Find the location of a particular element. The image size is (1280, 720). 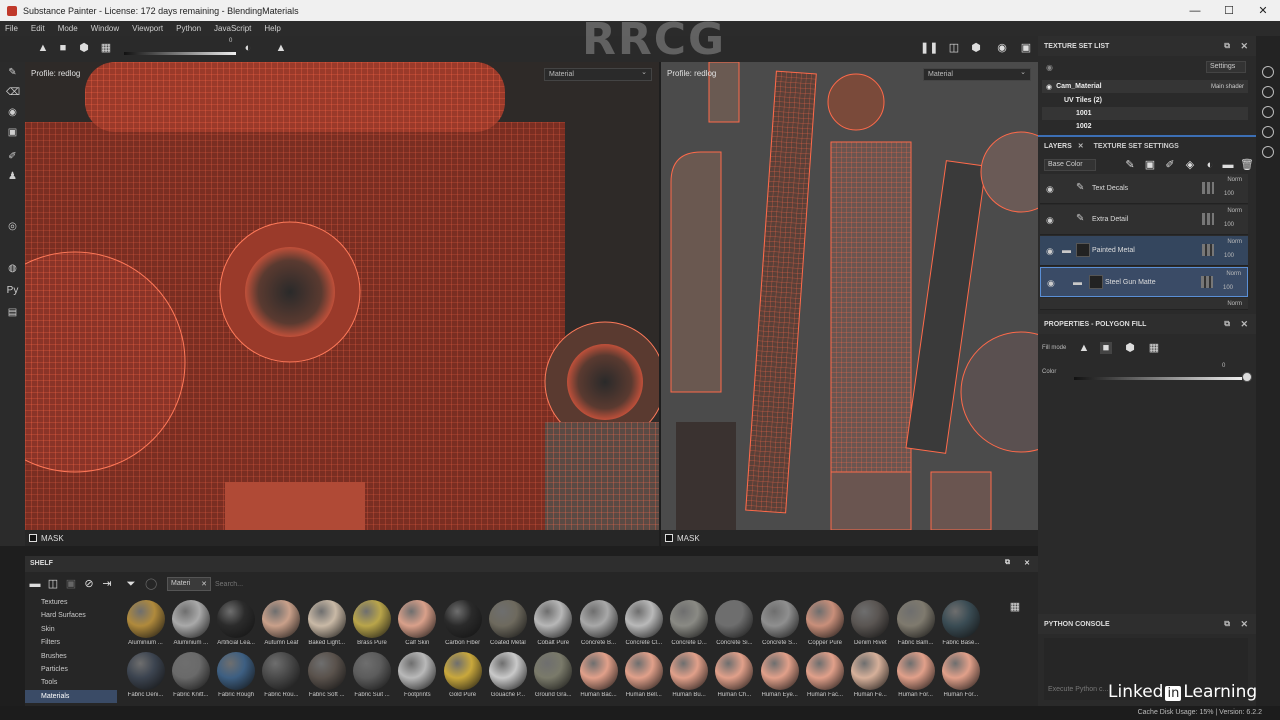

minimize-icon: — is located at coordinates (1195, 10).